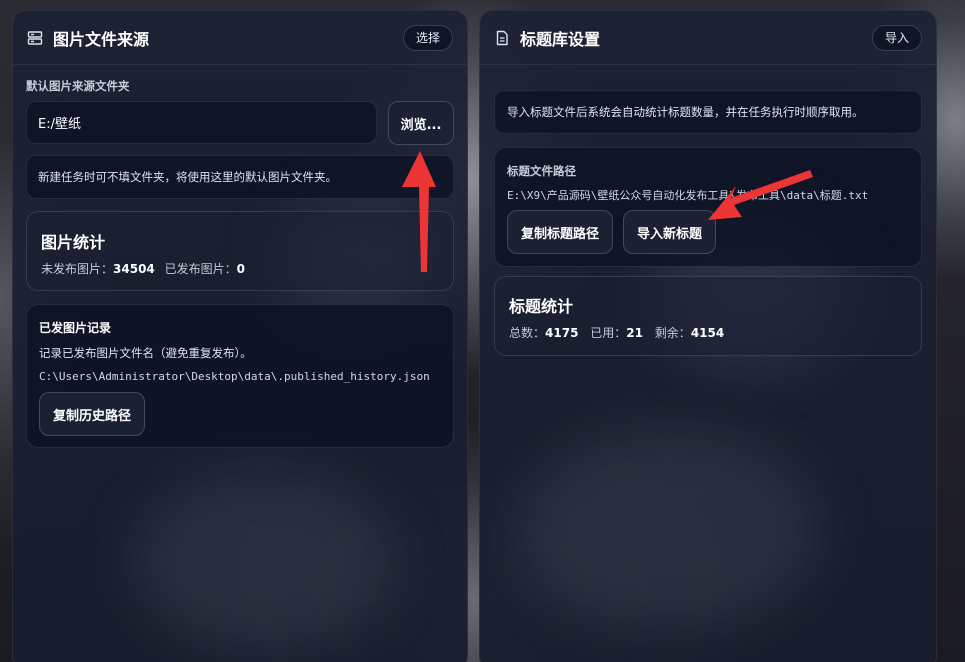  I want to click on title-path: E:\X9\产品源码\壁纸公众号自动化发布工具\发布工具\data\标题.txt, so click(688, 195).